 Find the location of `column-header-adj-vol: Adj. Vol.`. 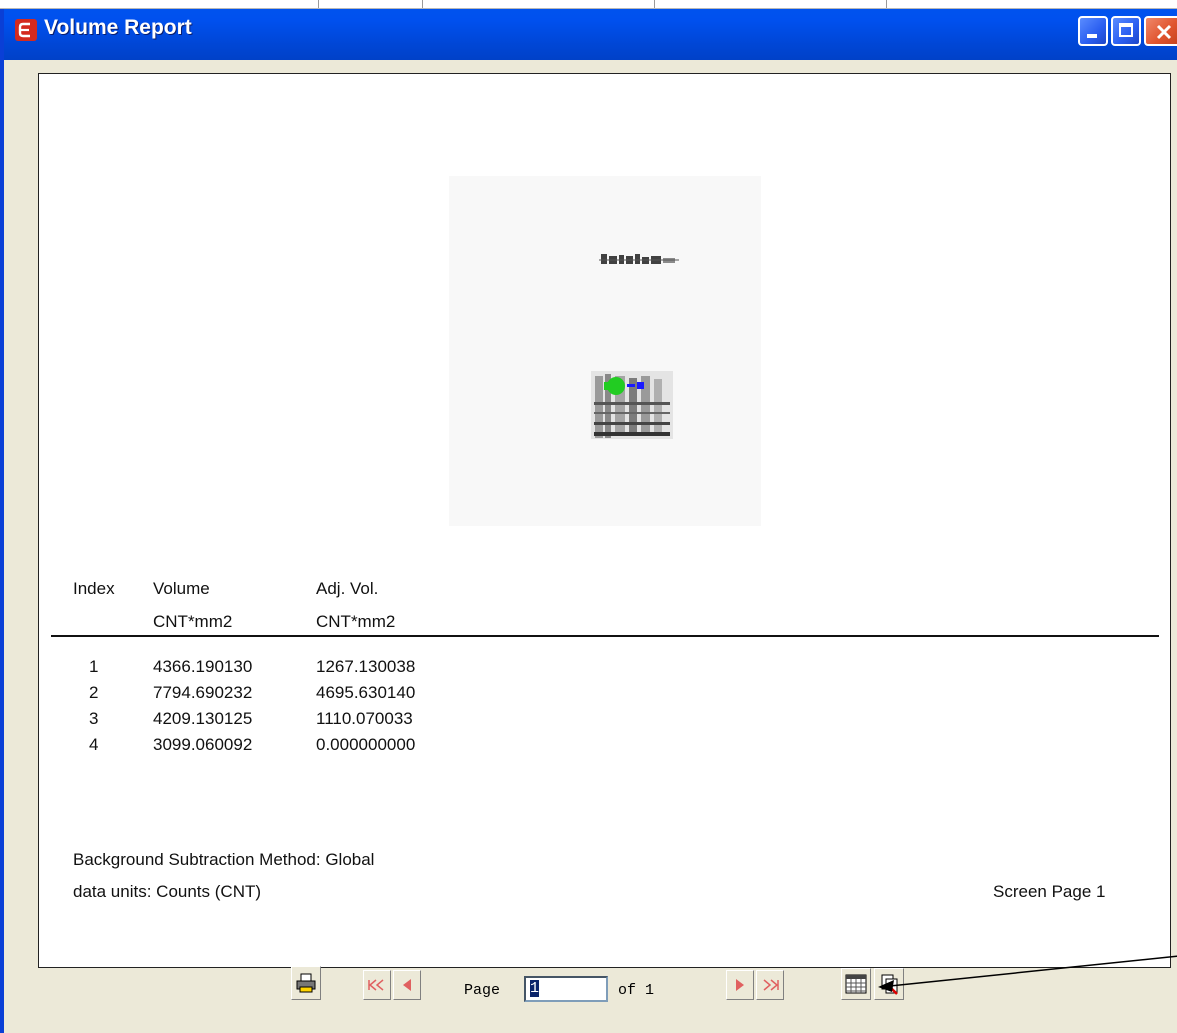

column-header-adj-vol: Adj. Vol. is located at coordinates (347, 588).